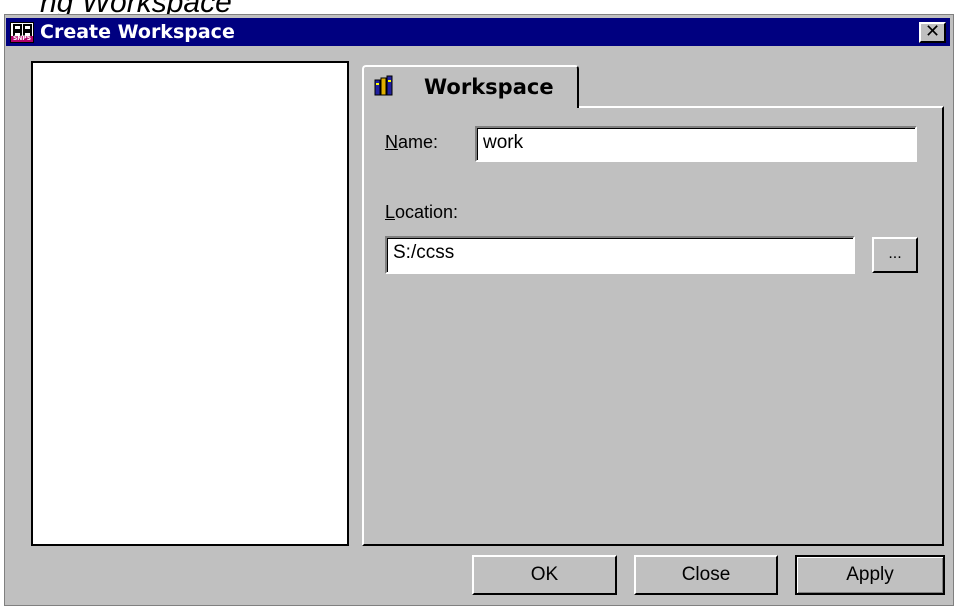 The image size is (954, 606). What do you see at coordinates (137, 32) in the screenshot?
I see `window-title: Create Workspace` at bounding box center [137, 32].